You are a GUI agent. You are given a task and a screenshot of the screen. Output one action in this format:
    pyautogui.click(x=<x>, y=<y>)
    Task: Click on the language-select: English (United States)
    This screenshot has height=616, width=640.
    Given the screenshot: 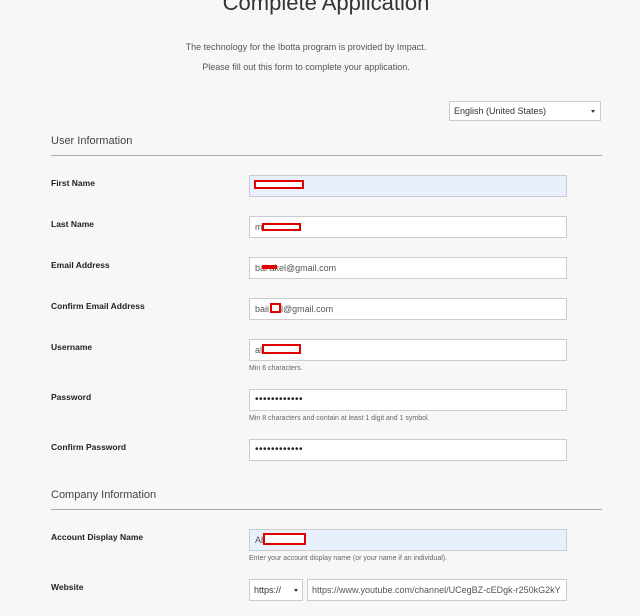 What is the action you would take?
    pyautogui.click(x=525, y=111)
    